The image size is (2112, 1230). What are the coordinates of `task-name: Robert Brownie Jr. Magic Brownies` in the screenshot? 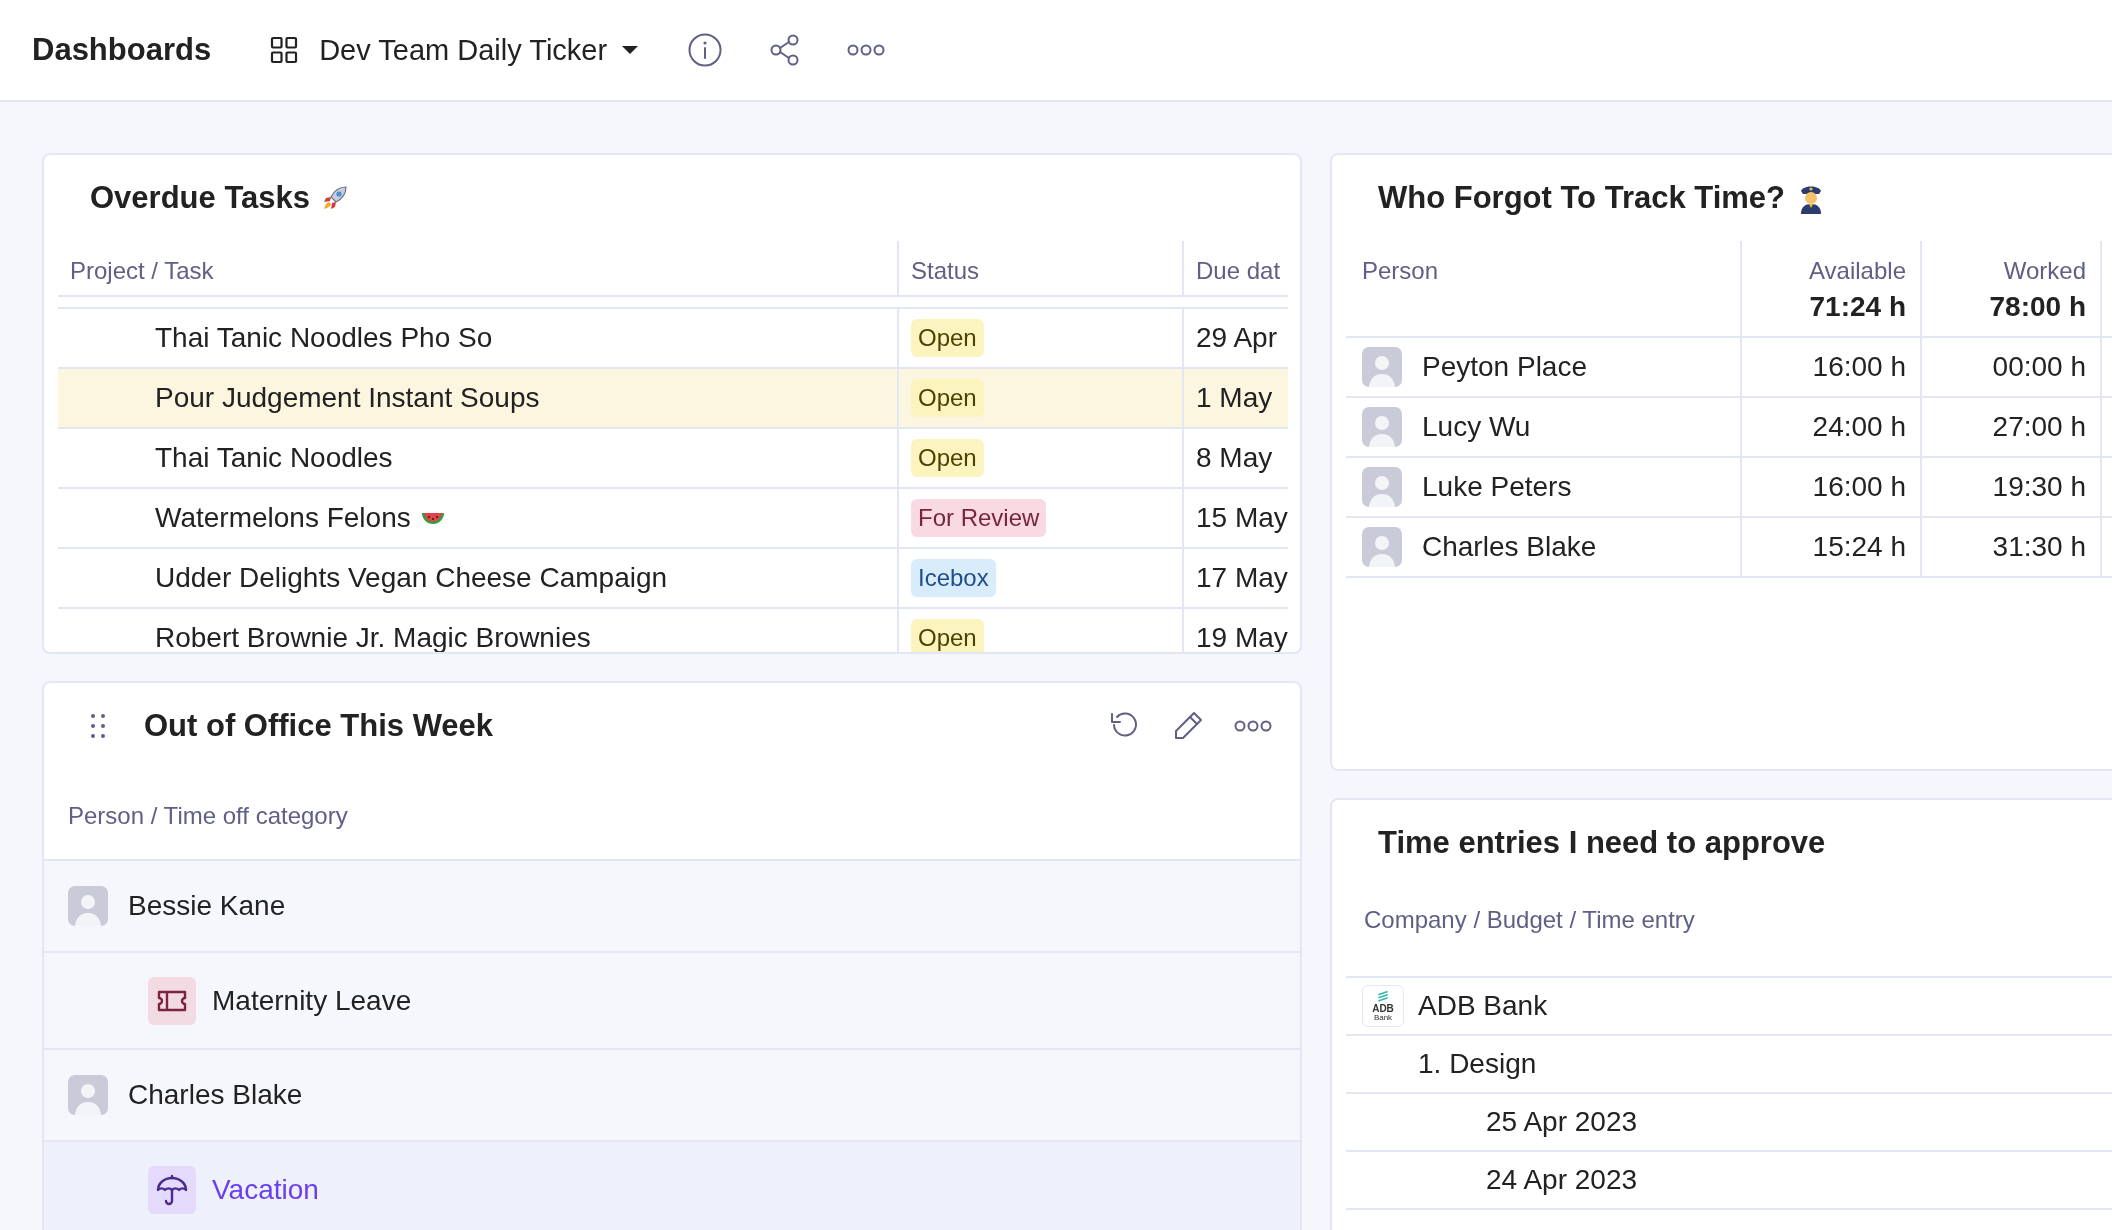 It's located at (373, 637).